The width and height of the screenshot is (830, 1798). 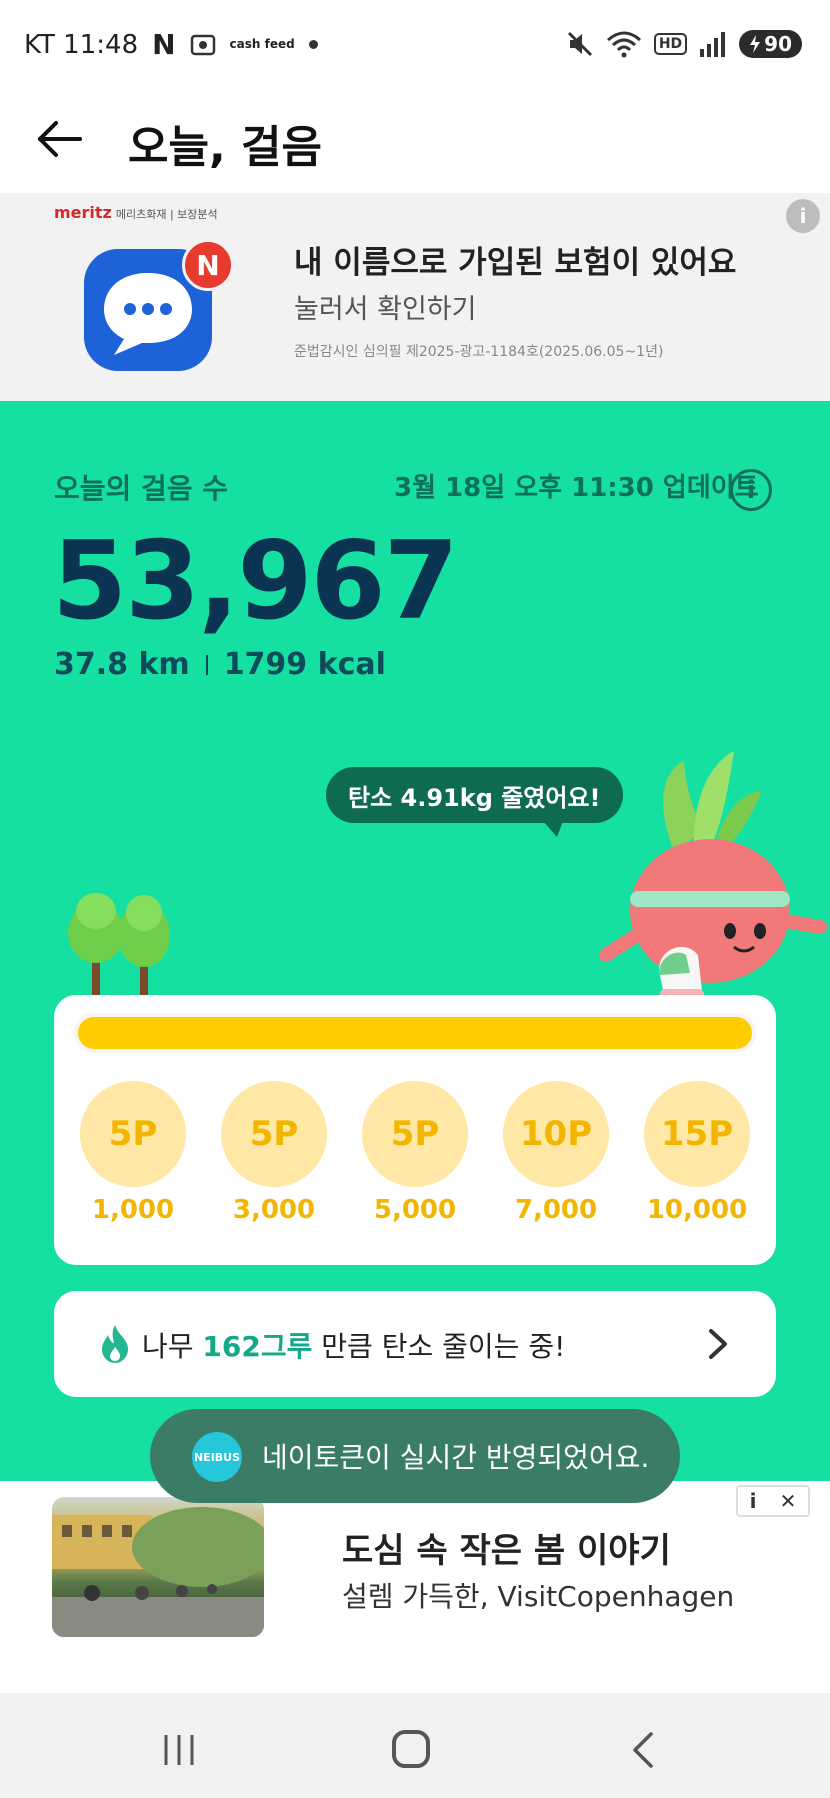 I want to click on info-icon: i, so click(x=751, y=490).